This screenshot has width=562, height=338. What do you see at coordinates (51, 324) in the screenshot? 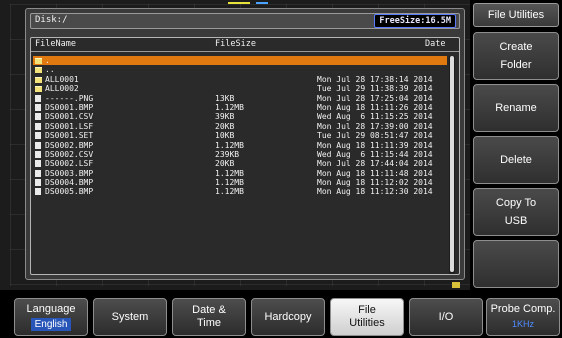
I see `language-value: English` at bounding box center [51, 324].